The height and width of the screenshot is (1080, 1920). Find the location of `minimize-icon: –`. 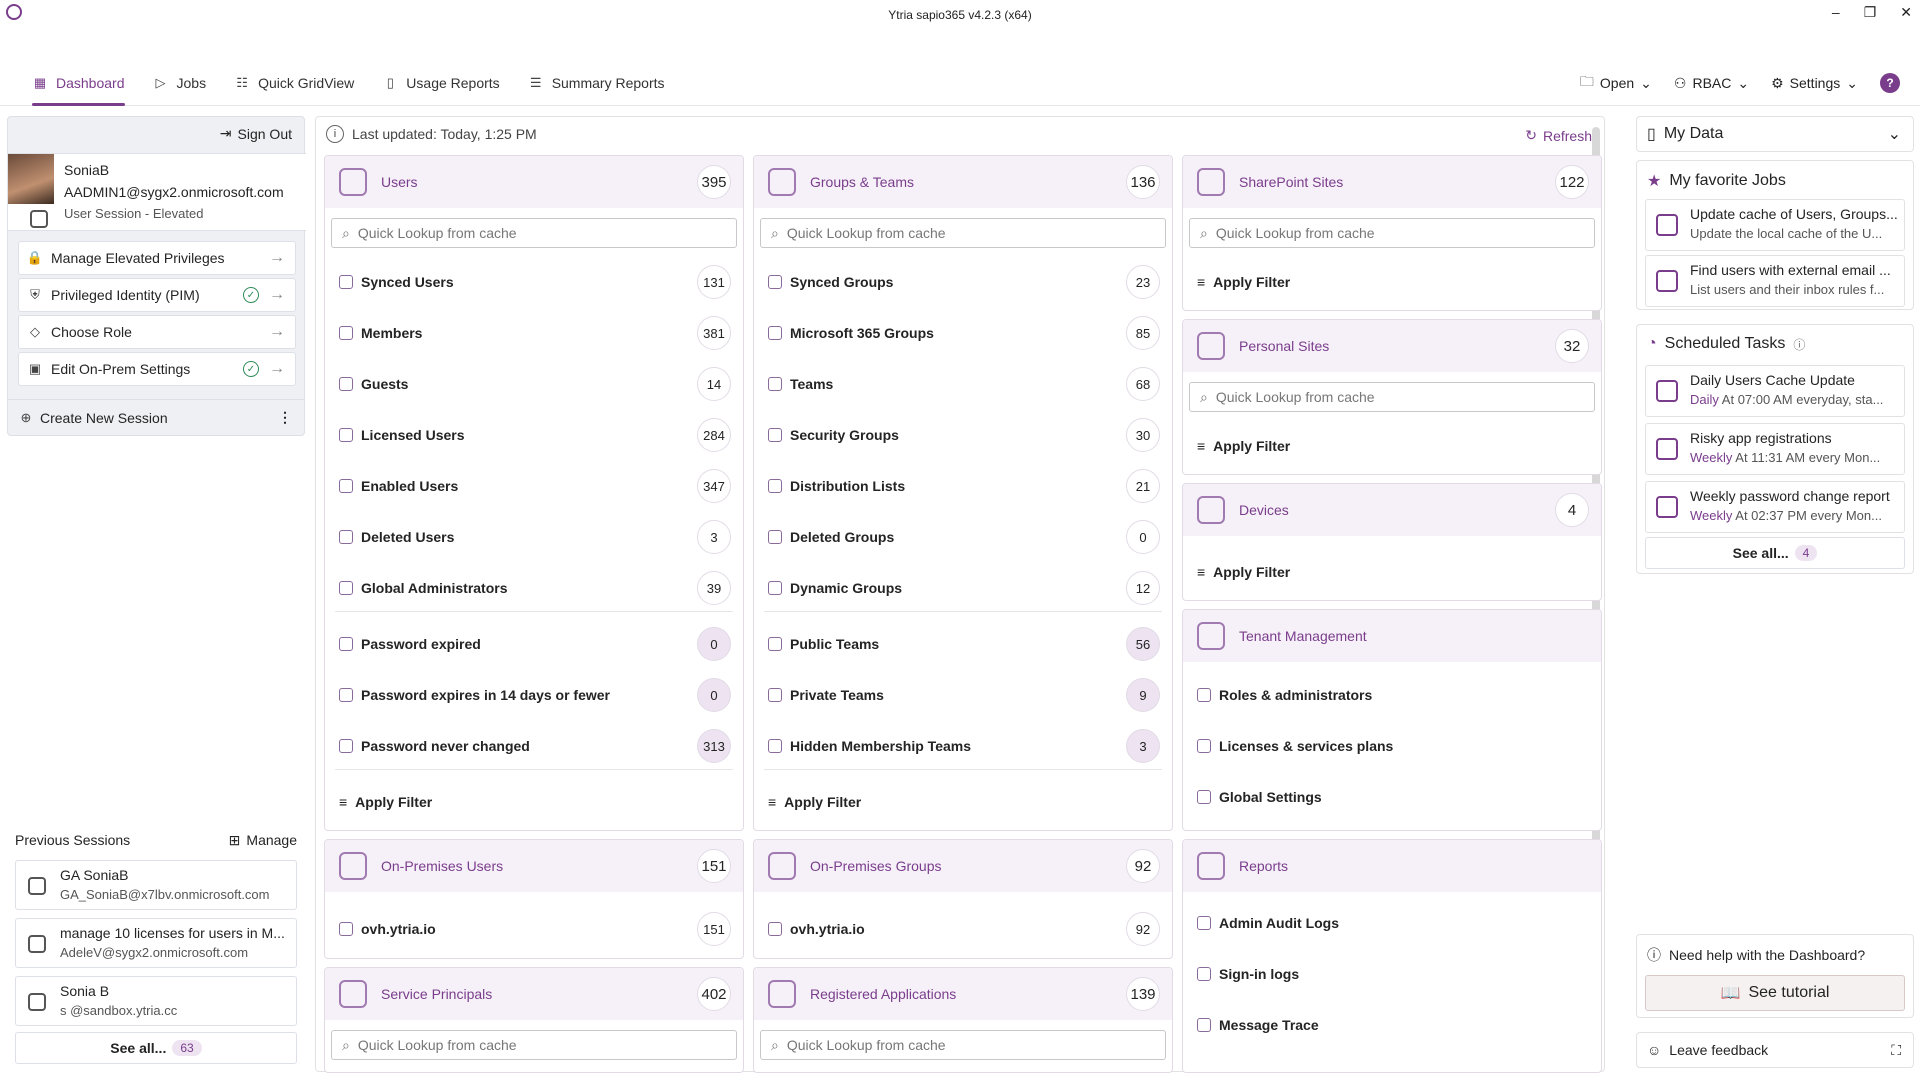

minimize-icon: – is located at coordinates (1836, 12).